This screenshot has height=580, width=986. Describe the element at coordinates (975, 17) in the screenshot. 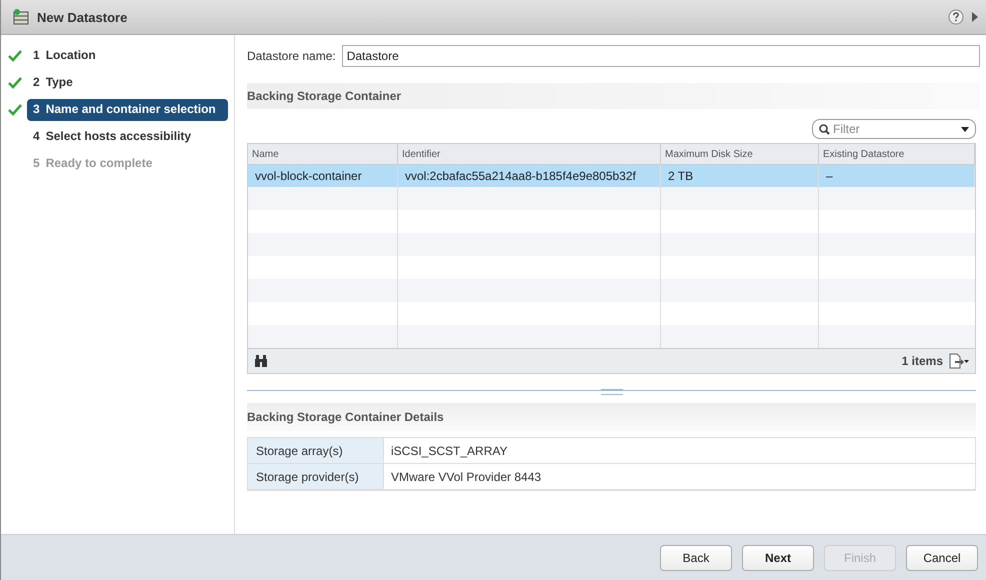

I see `expand-icon` at that location.